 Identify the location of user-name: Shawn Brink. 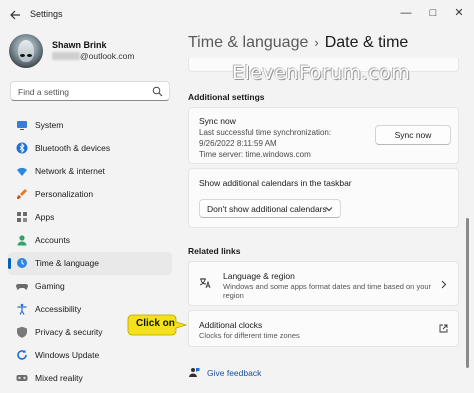
(79, 45).